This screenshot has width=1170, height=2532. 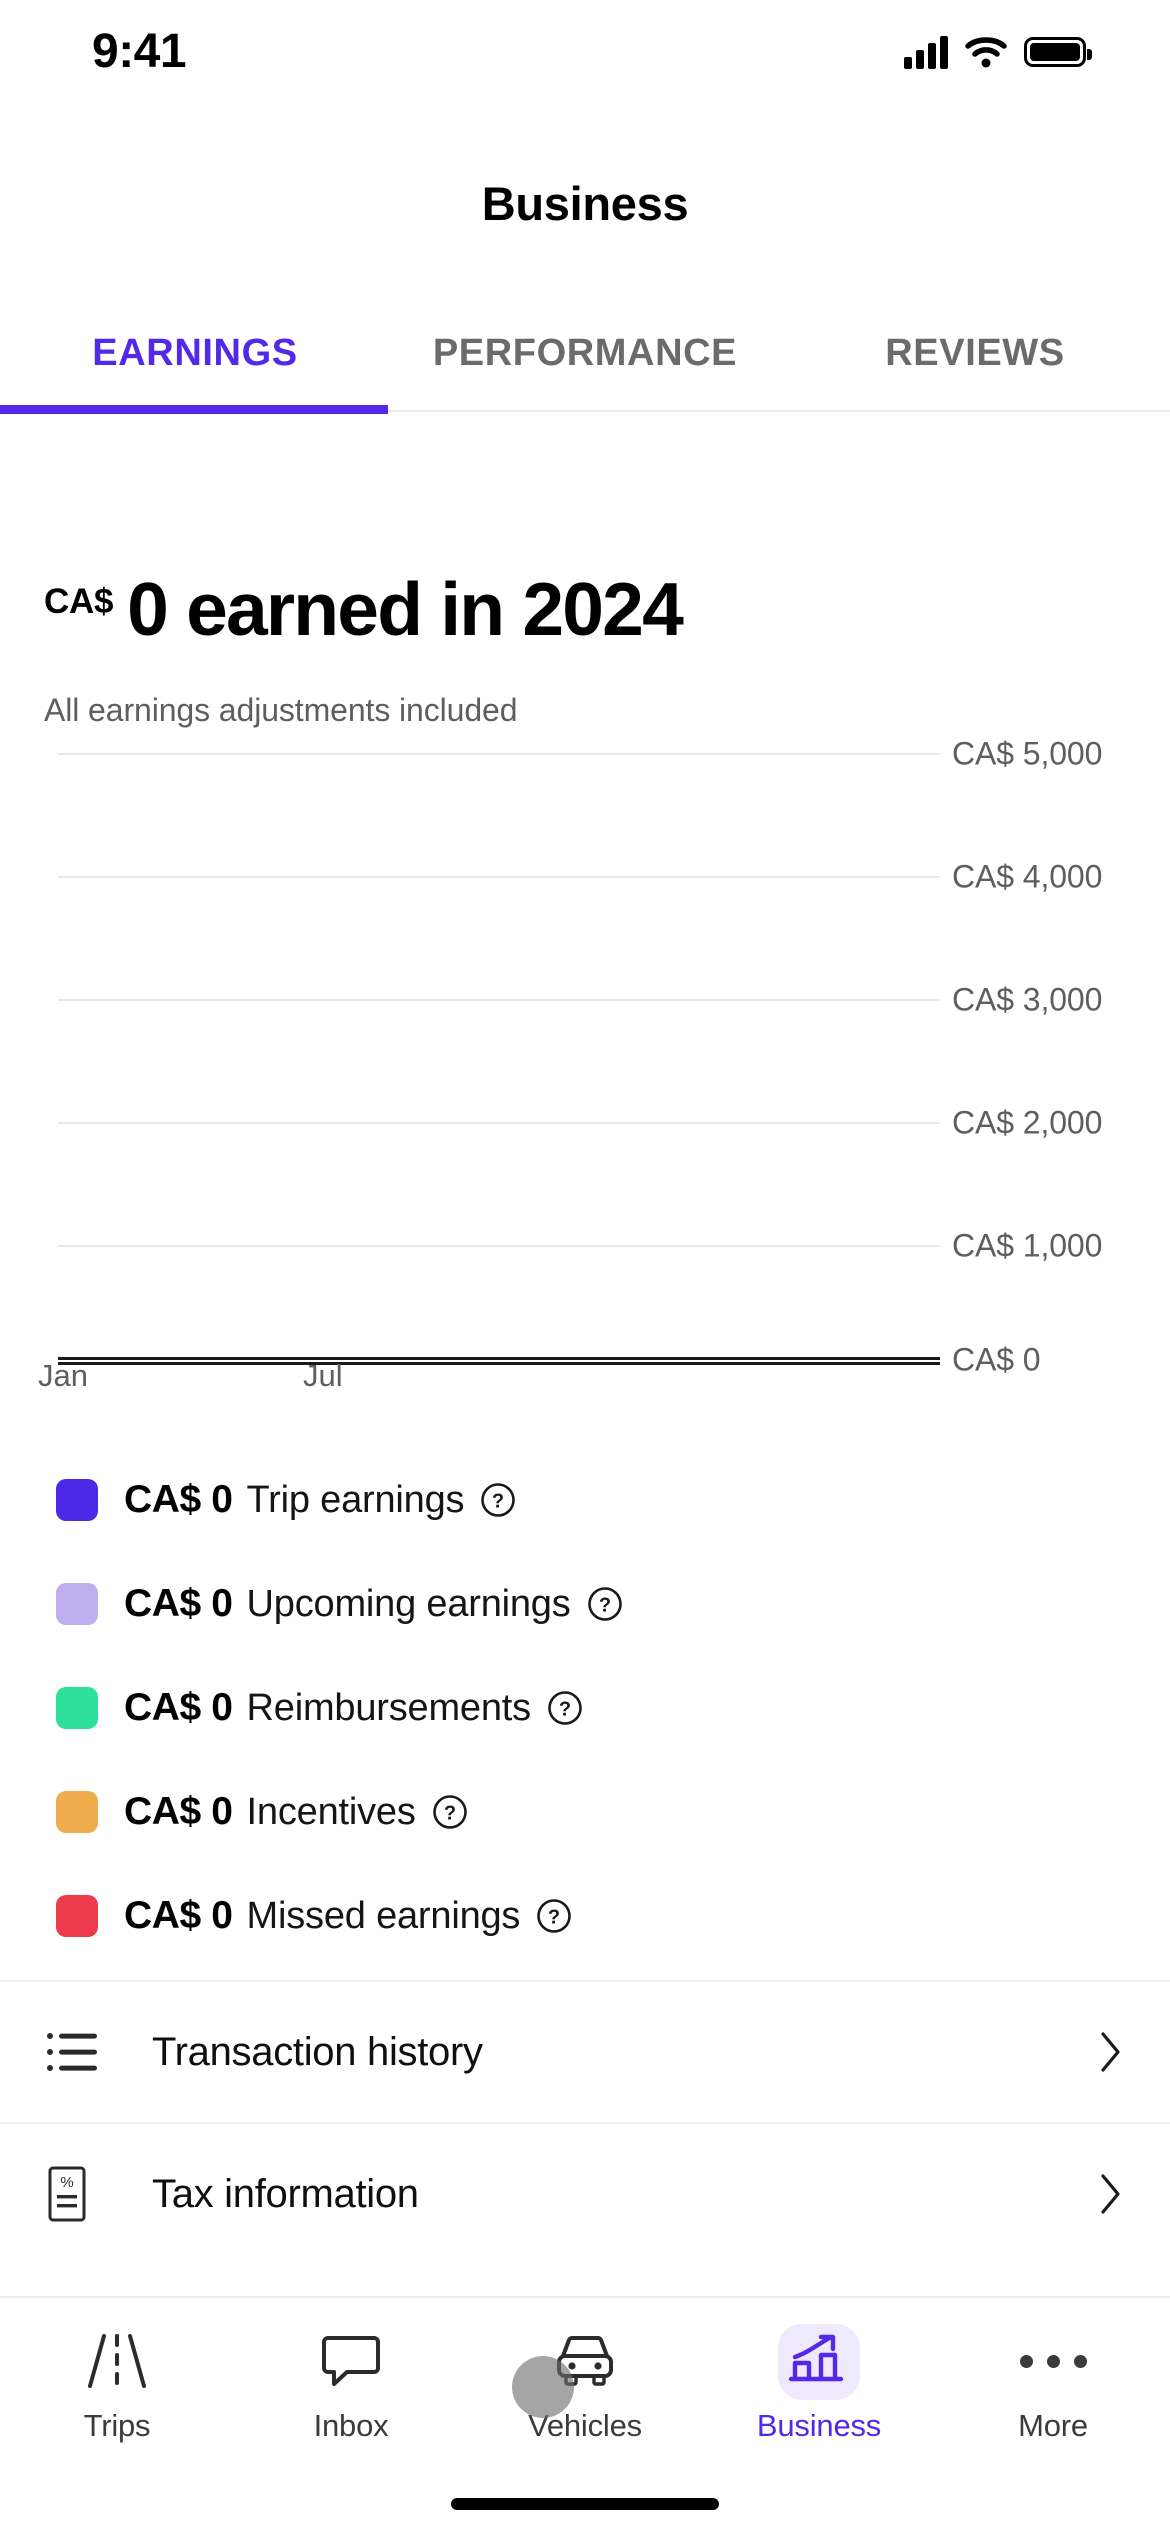 What do you see at coordinates (585, 352) in the screenshot?
I see `tab-performance-label: PERFORMANCE` at bounding box center [585, 352].